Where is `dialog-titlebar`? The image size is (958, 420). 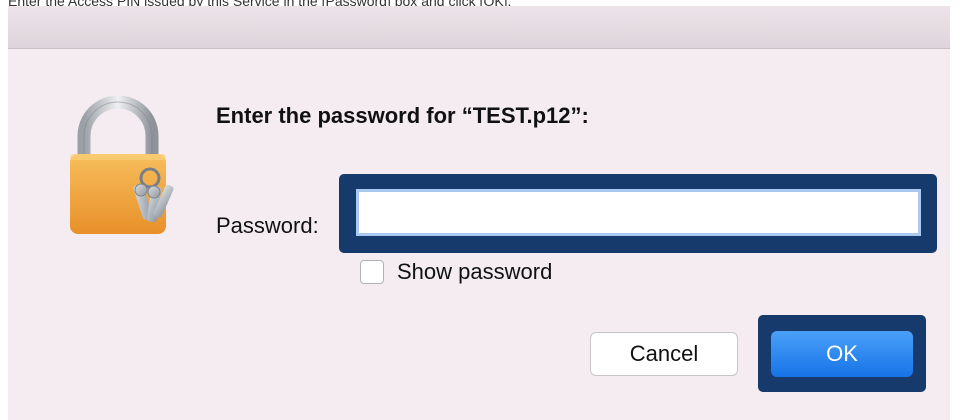 dialog-titlebar is located at coordinates (479, 27).